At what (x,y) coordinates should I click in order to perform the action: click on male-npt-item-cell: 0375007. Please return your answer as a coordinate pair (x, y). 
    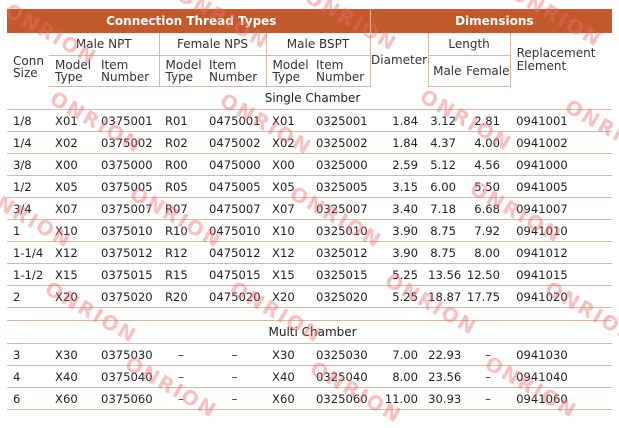
    Looking at the image, I should click on (127, 208).